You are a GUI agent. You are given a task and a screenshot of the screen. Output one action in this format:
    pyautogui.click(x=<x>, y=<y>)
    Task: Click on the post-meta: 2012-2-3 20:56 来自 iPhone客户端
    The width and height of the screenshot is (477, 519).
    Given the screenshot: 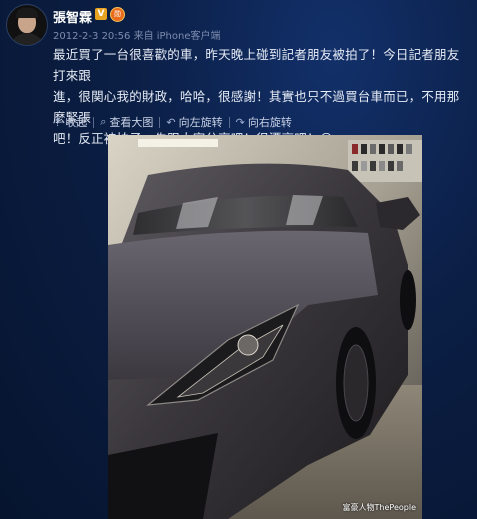 What is the action you would take?
    pyautogui.click(x=137, y=36)
    